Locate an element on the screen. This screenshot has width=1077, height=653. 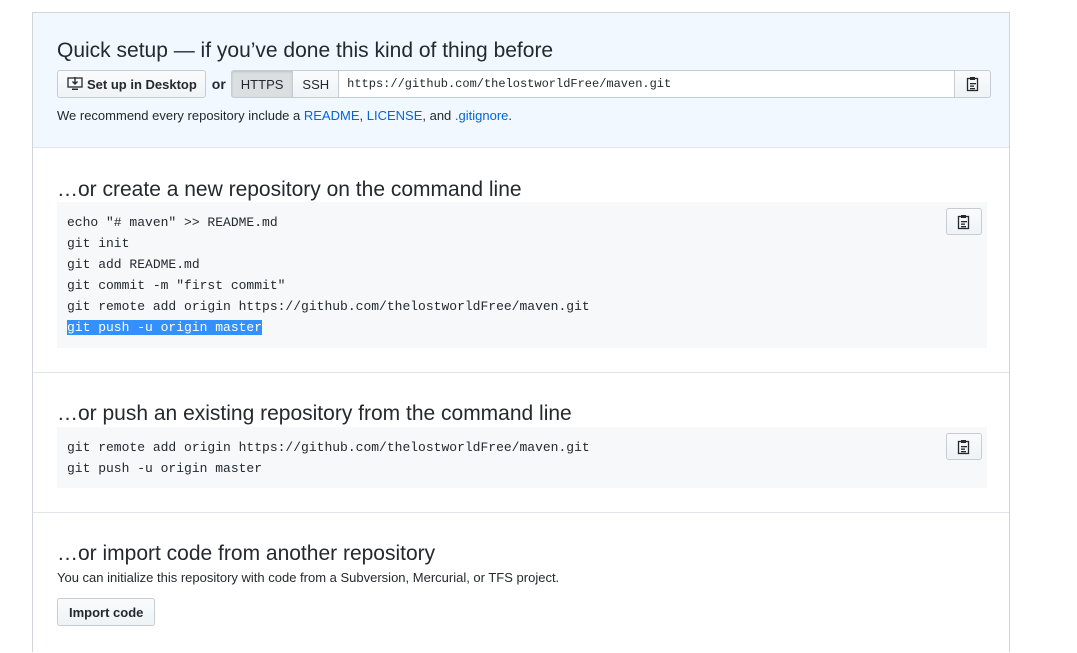
copy-new-repo-button is located at coordinates (964, 221).